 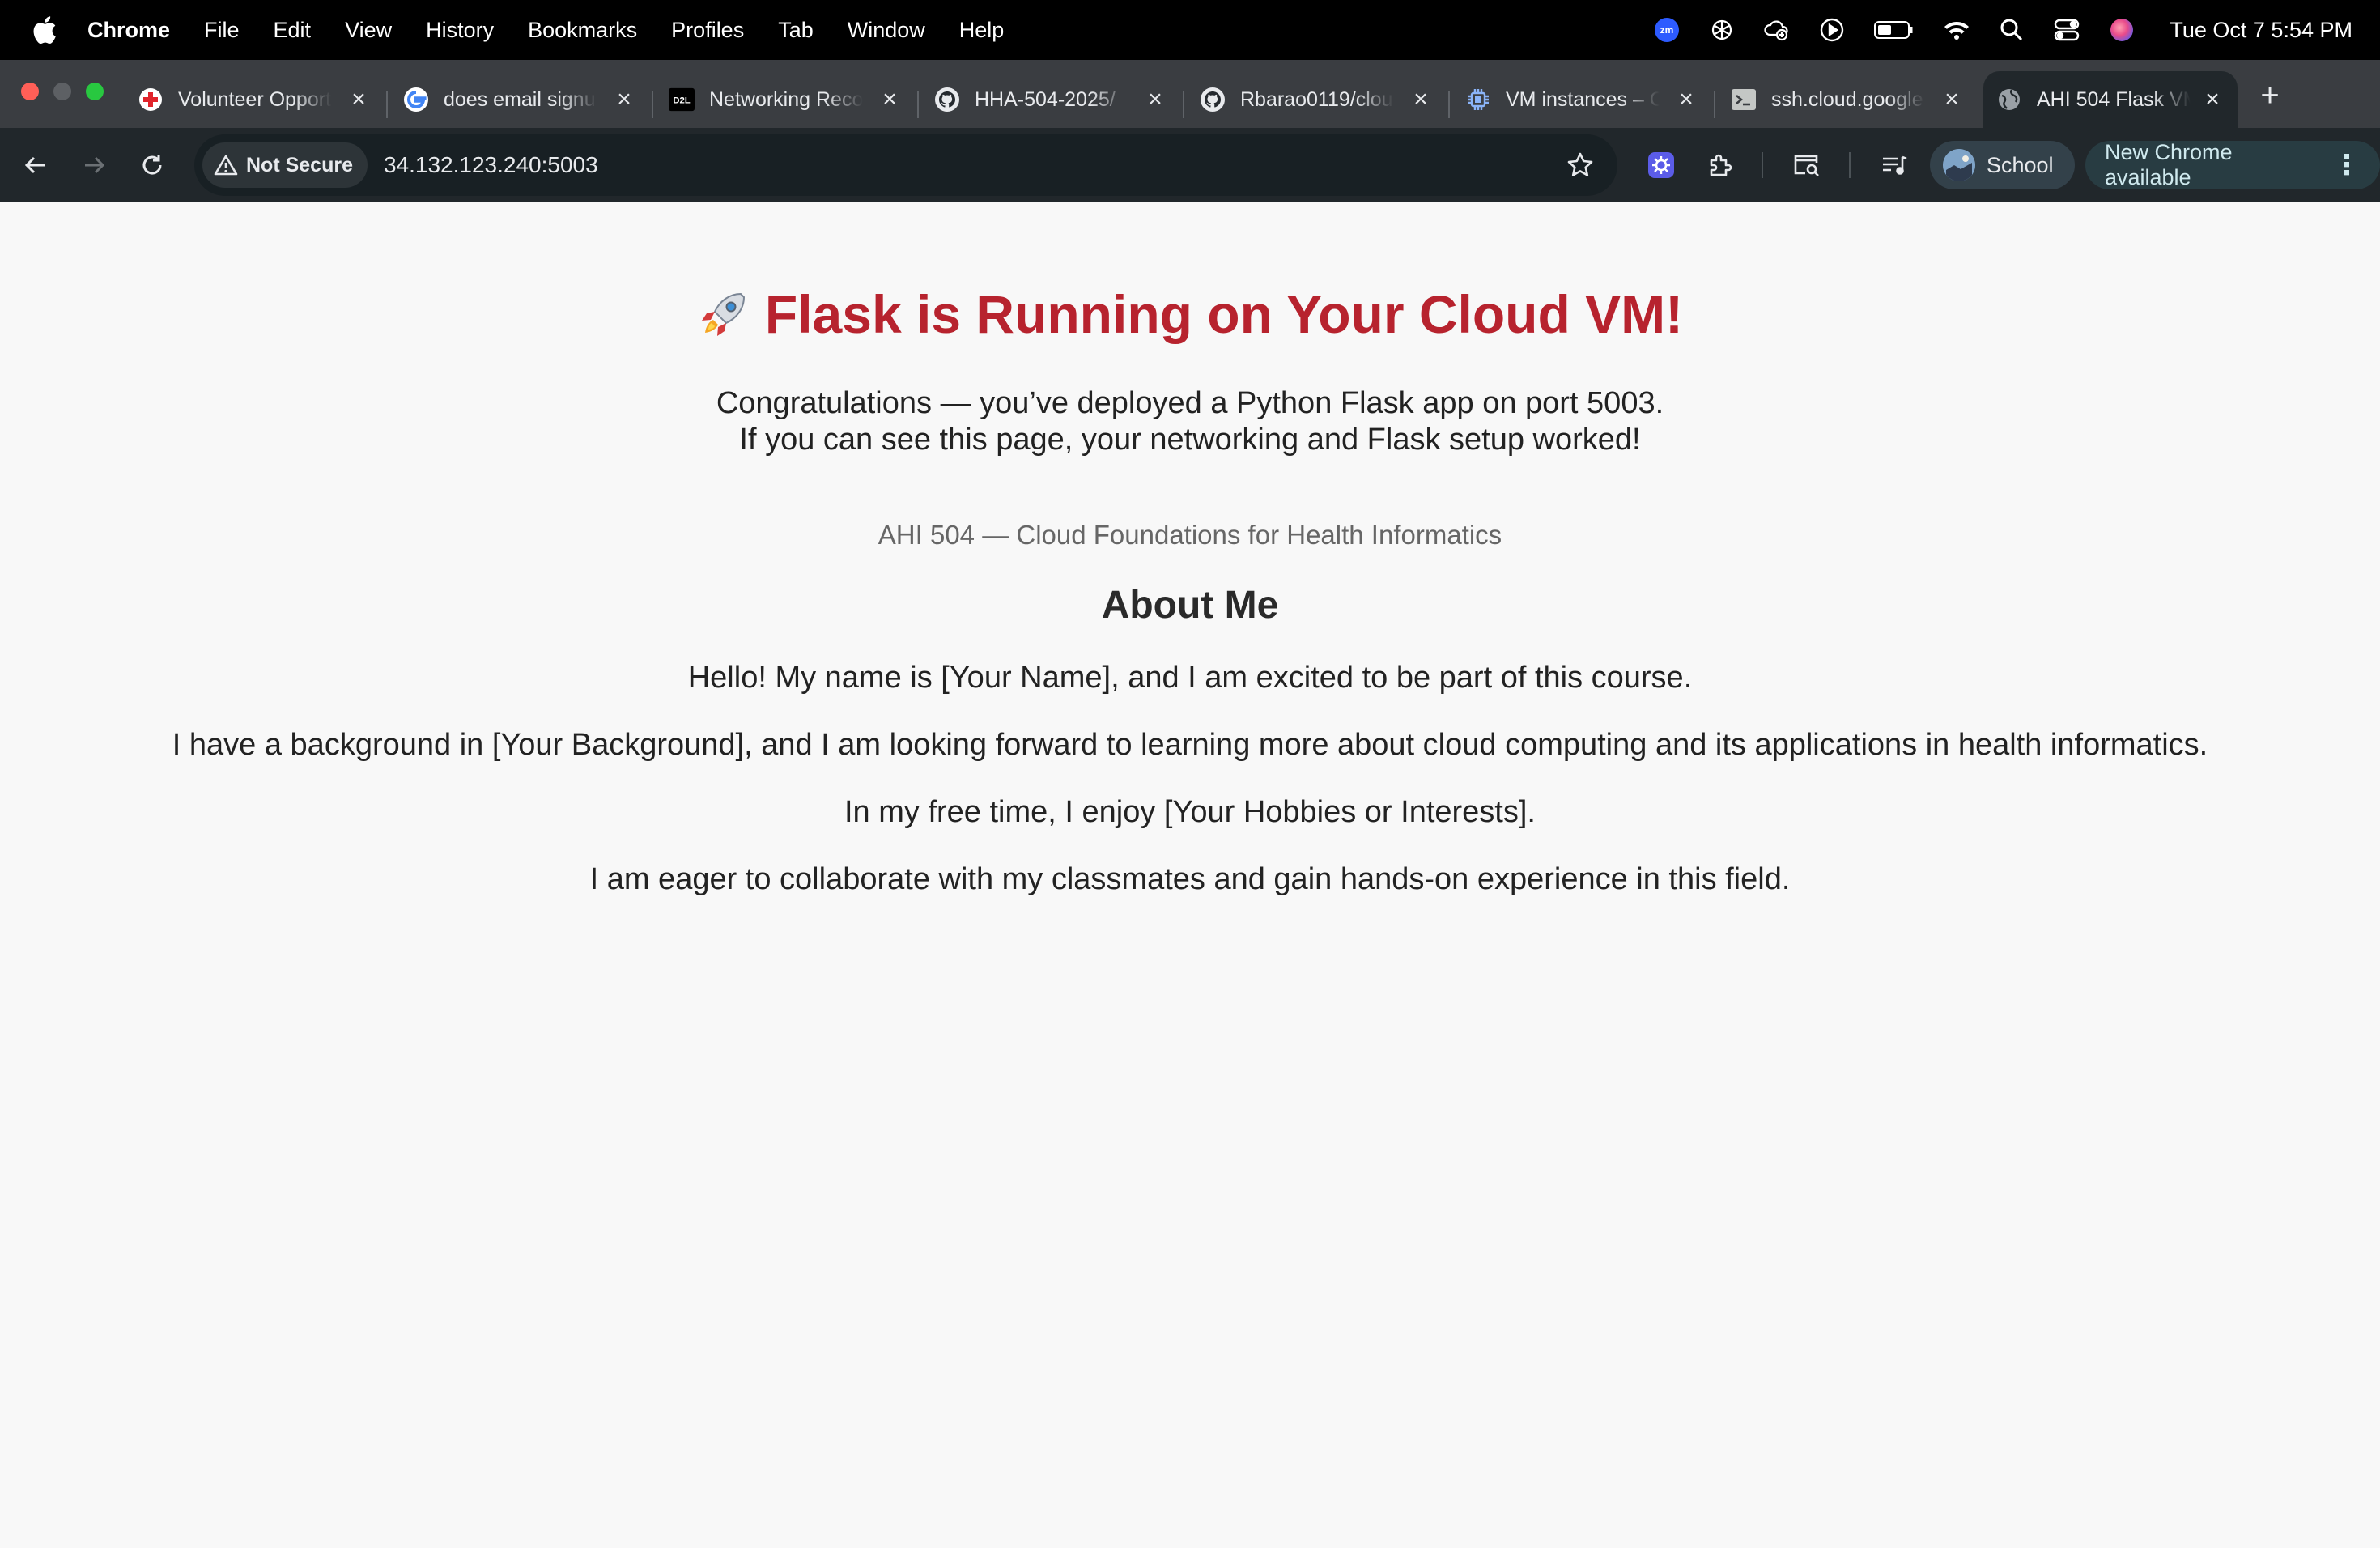 What do you see at coordinates (30, 92) in the screenshot?
I see `close-window-button` at bounding box center [30, 92].